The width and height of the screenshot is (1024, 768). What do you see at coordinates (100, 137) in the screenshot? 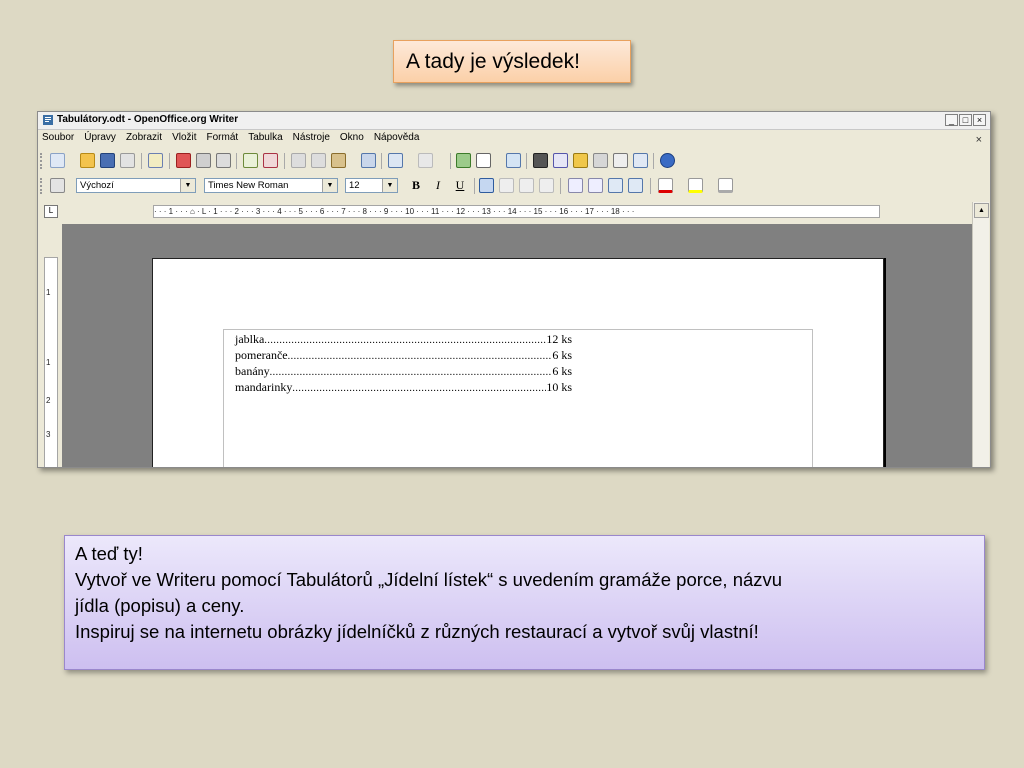
I see `menu-upravy: Úpravy` at bounding box center [100, 137].